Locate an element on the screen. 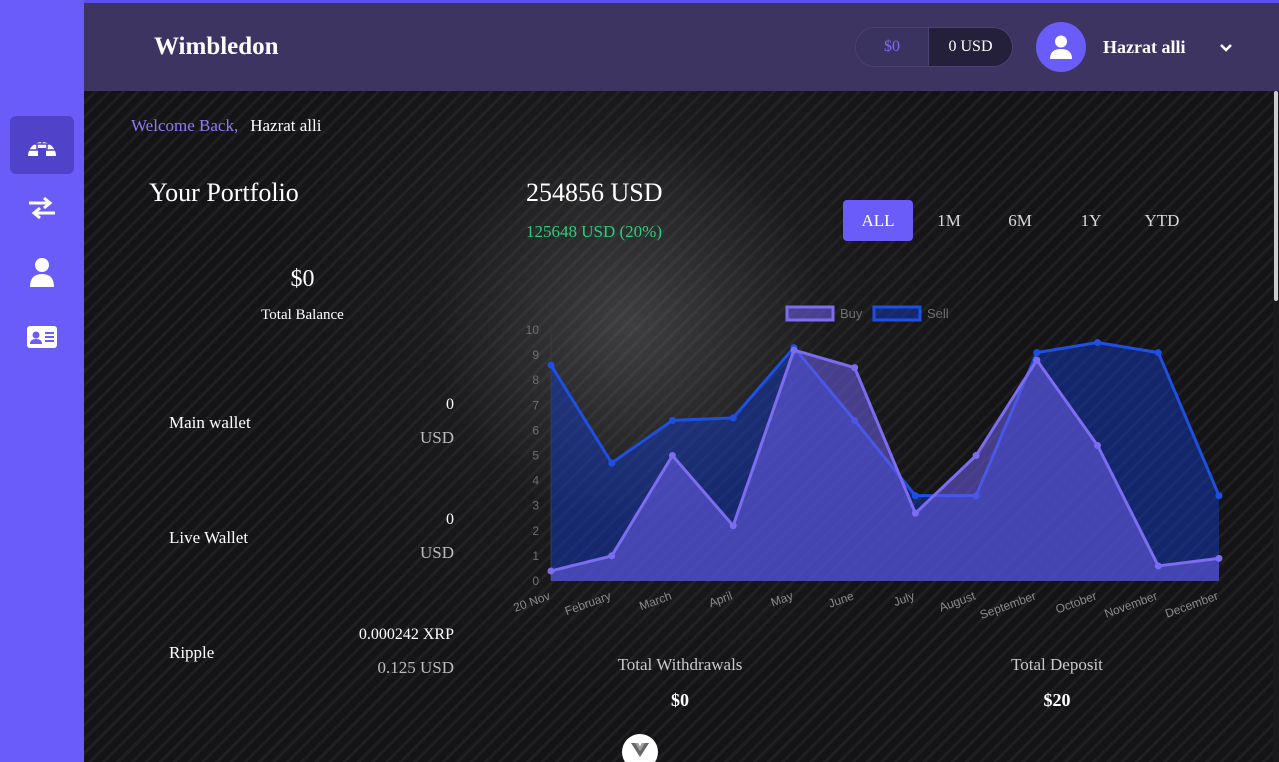 The width and height of the screenshot is (1279, 762). balance-pill: $0 0 USD is located at coordinates (934, 47).